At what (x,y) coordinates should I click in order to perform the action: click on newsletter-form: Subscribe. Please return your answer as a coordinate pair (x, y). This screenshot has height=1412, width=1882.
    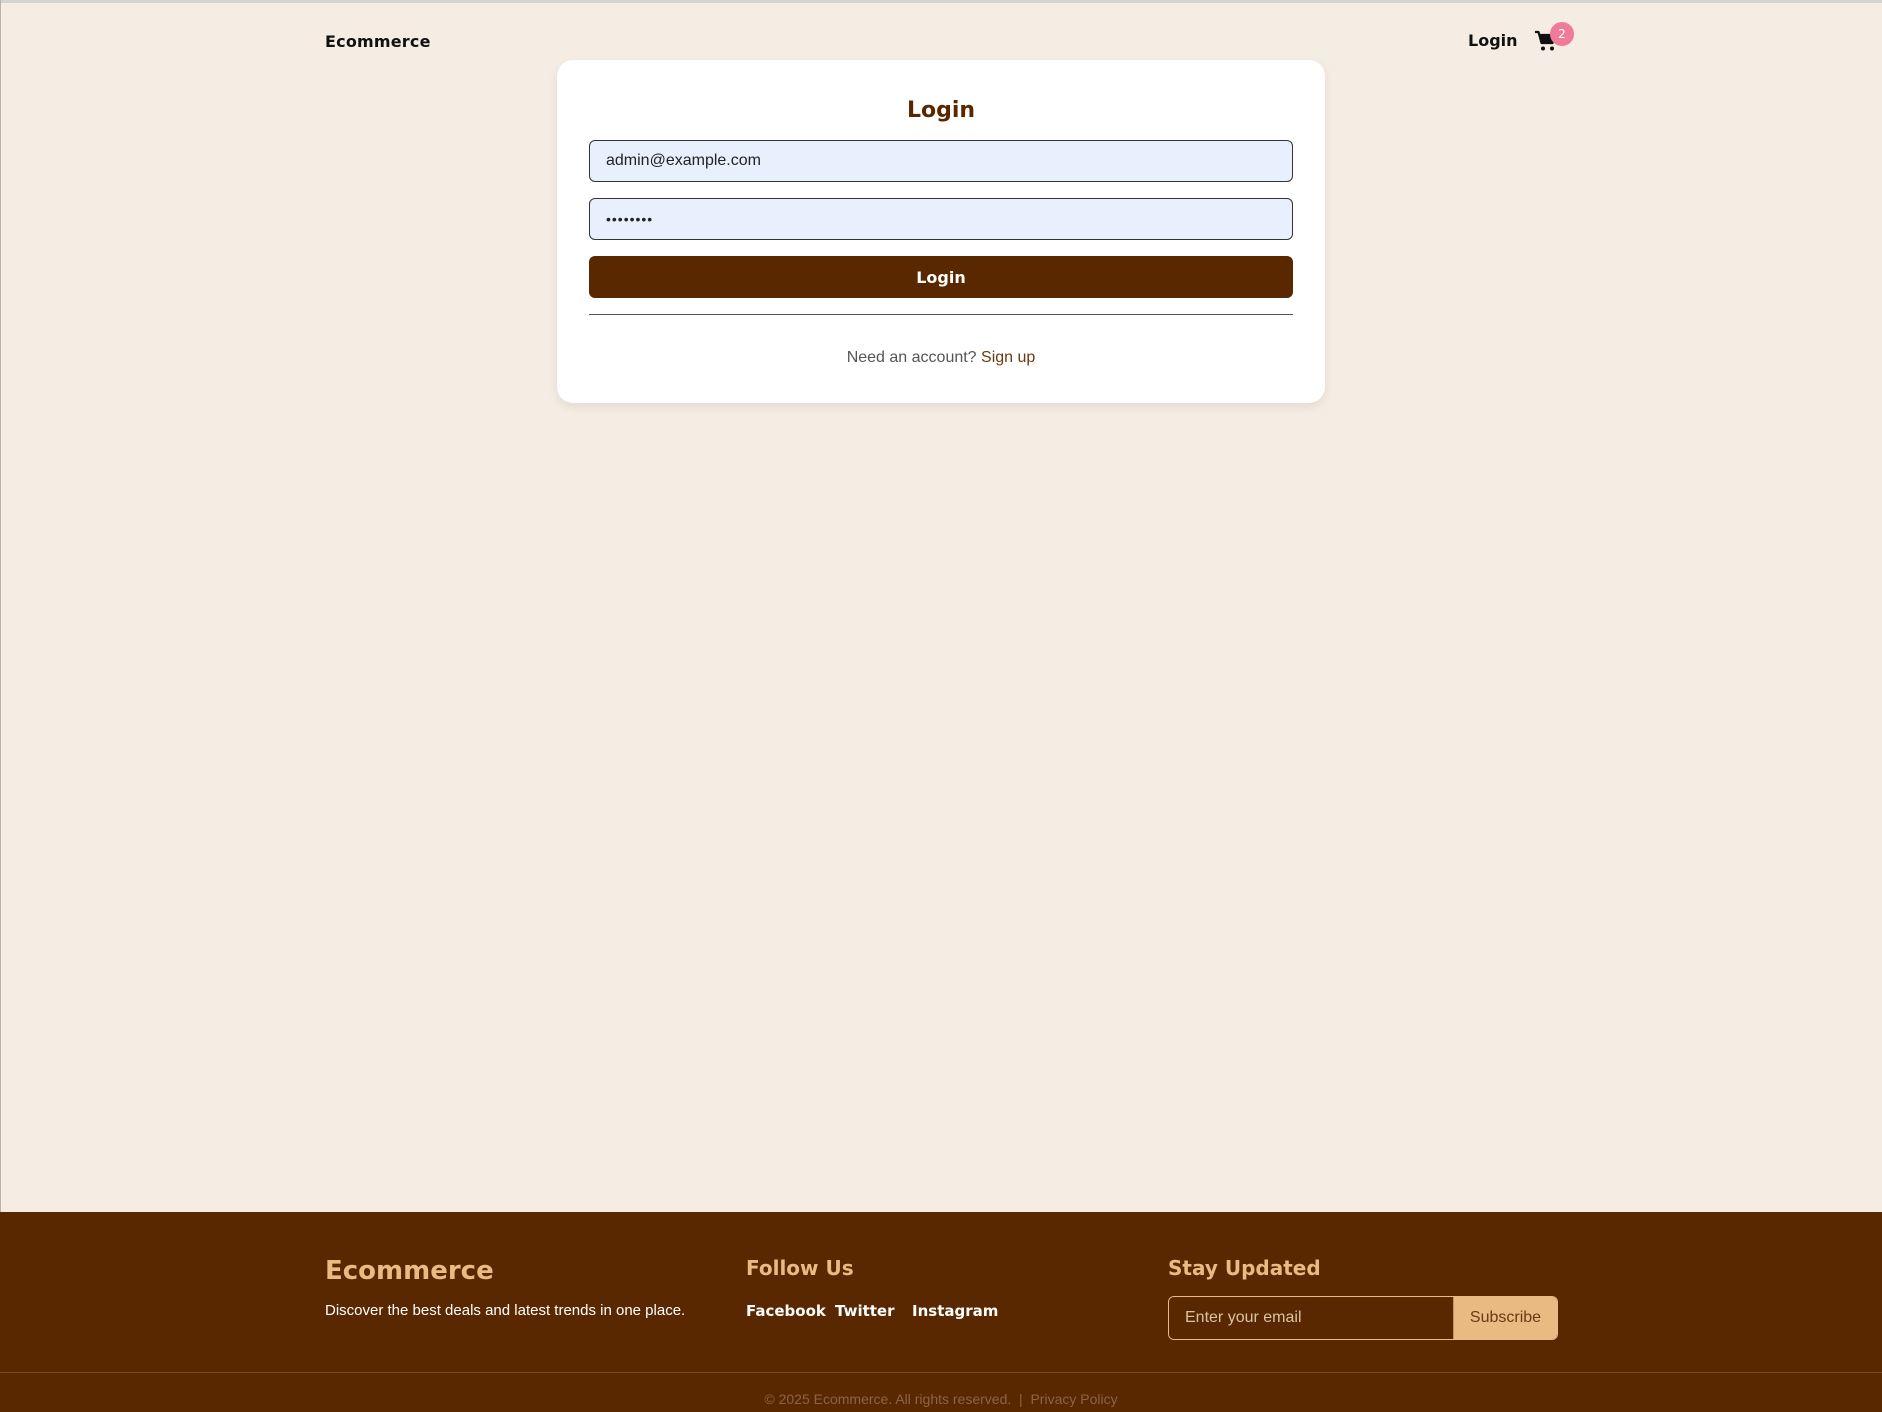
    Looking at the image, I should click on (1363, 1318).